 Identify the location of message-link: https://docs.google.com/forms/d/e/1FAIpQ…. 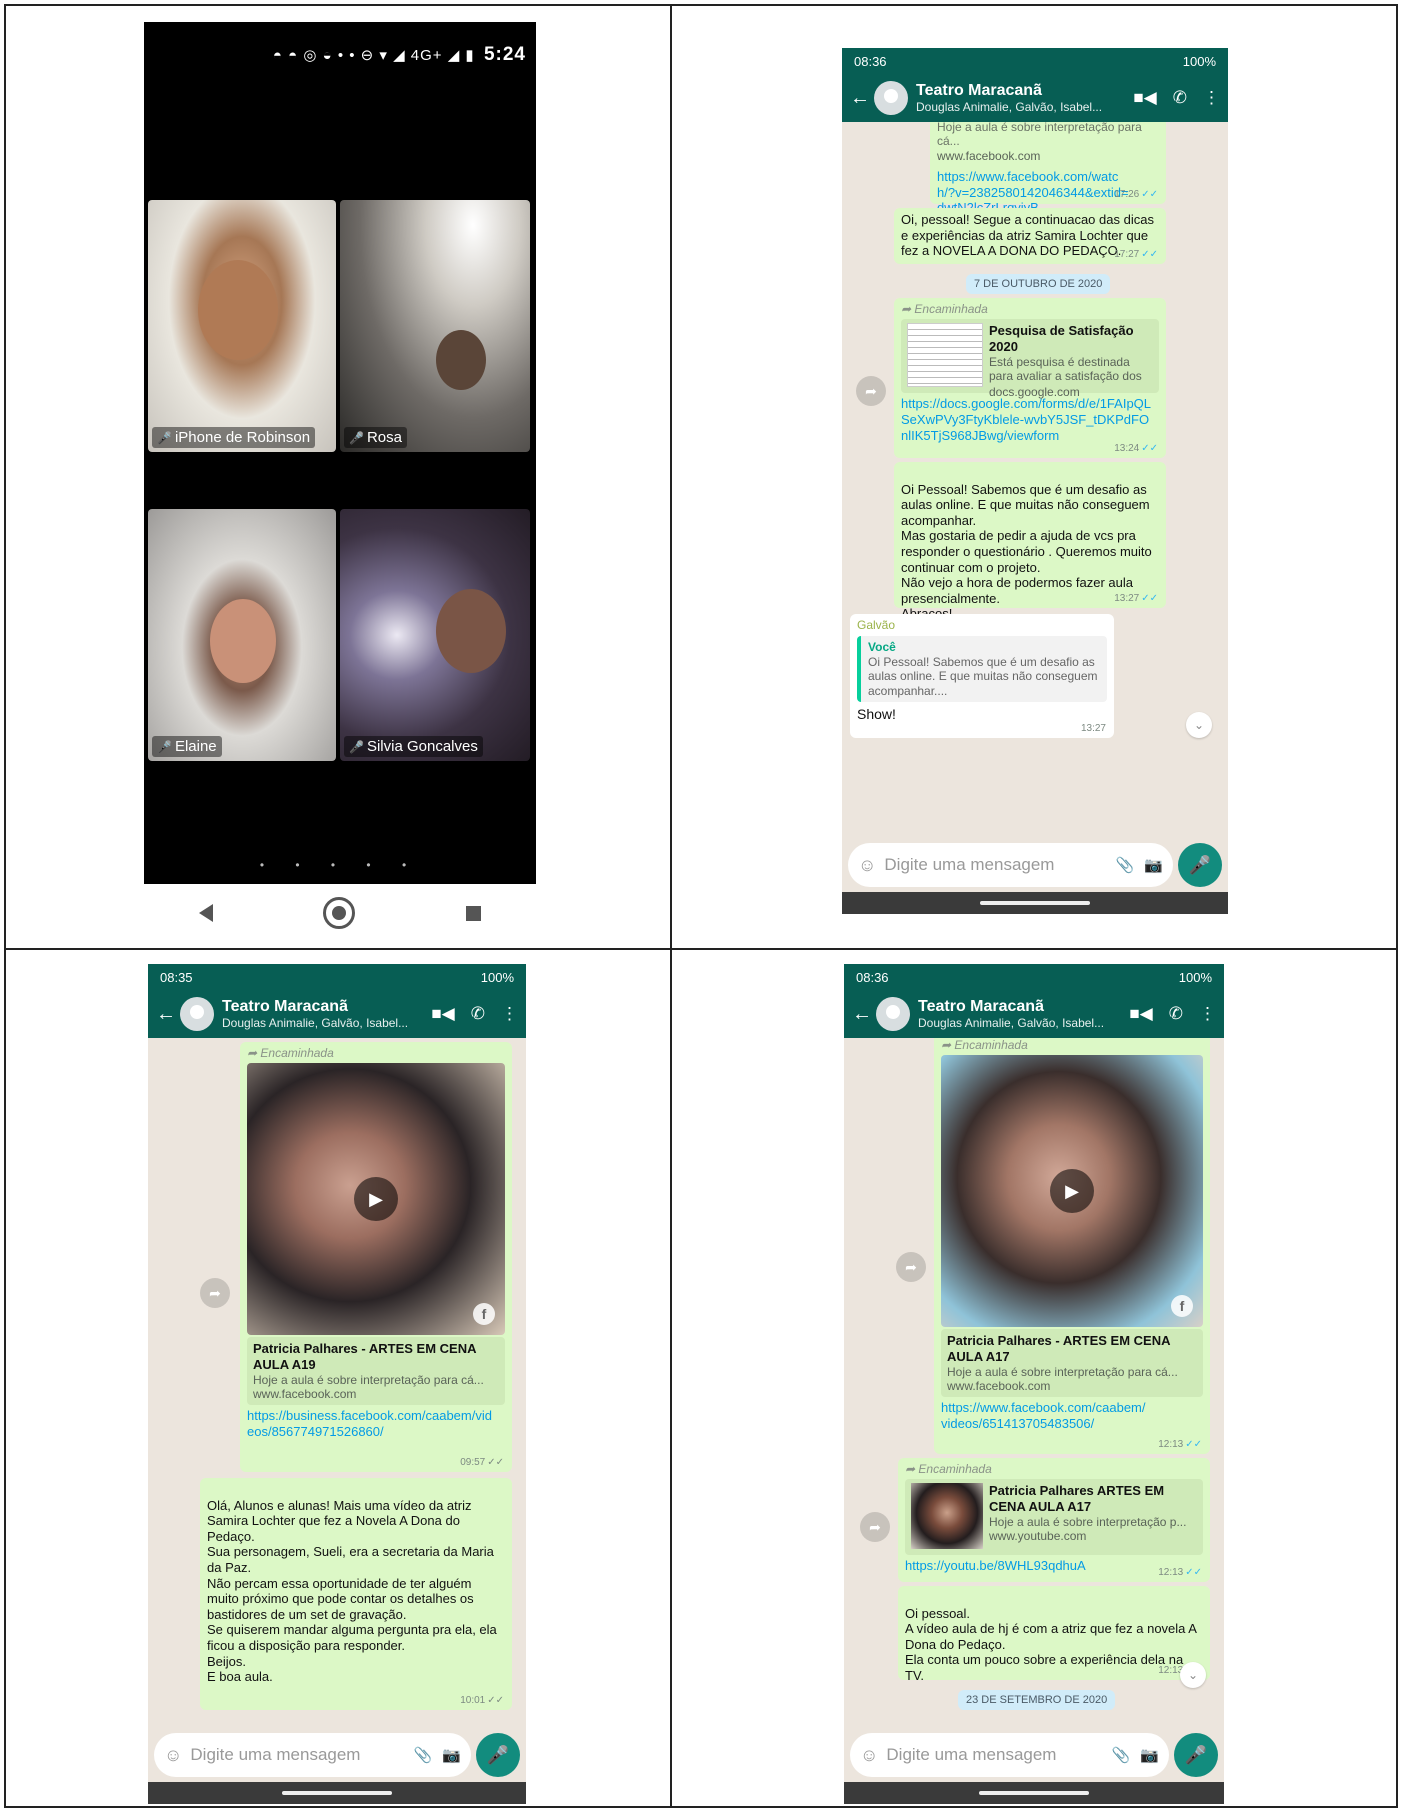
(1030, 419).